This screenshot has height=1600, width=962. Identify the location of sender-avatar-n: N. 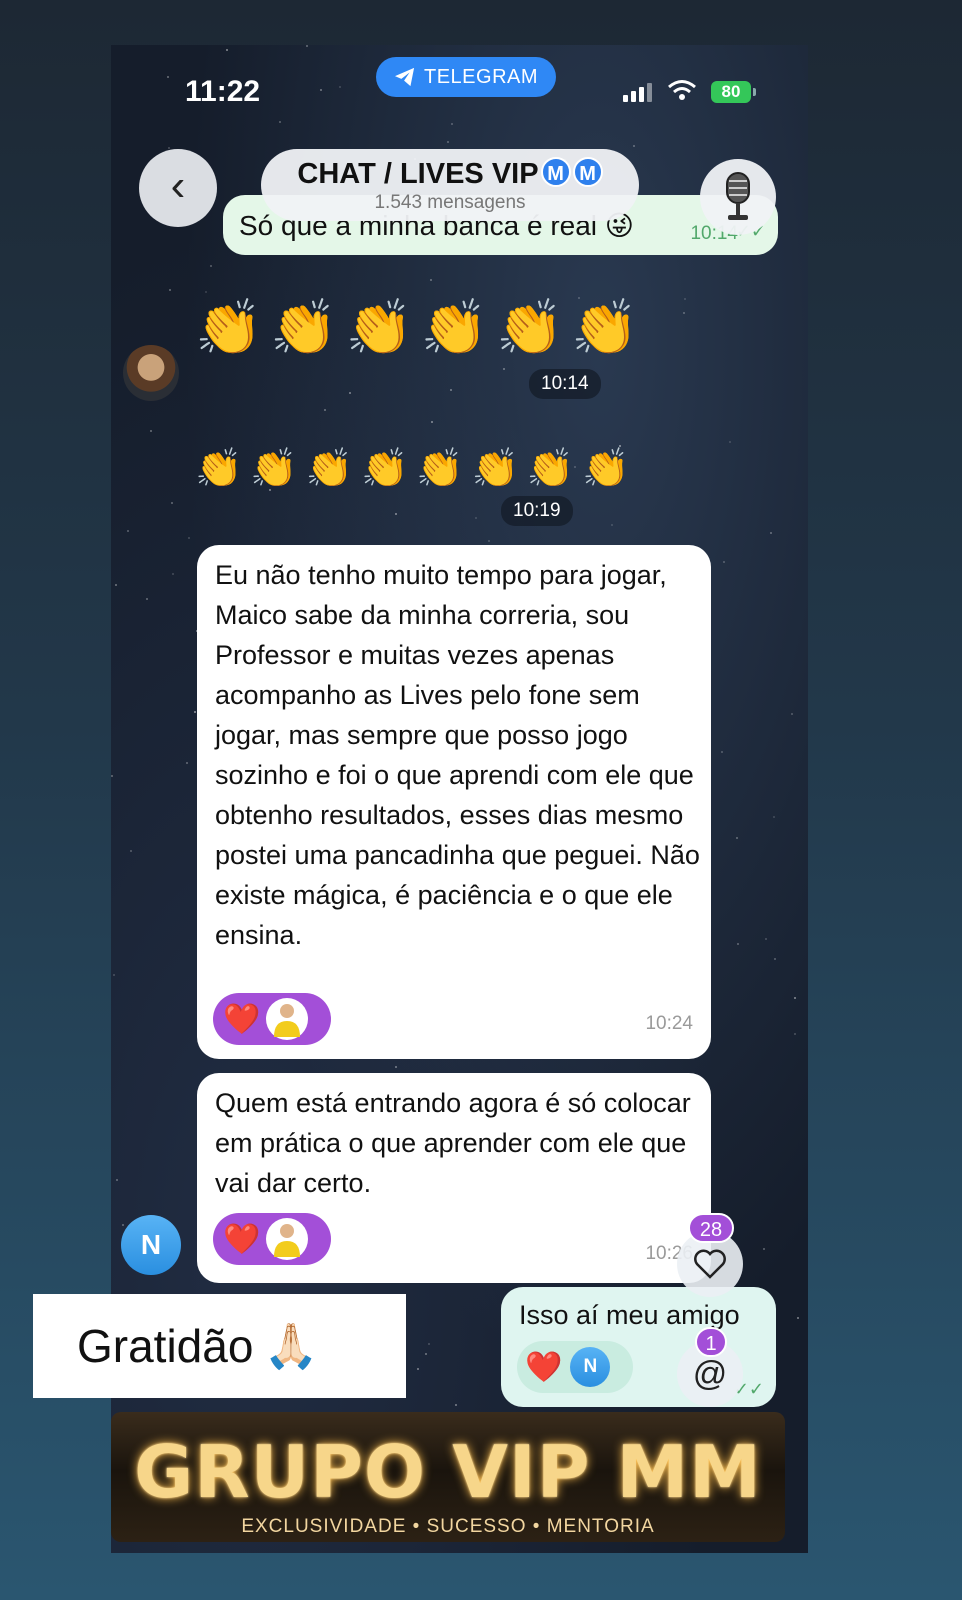
(151, 1245).